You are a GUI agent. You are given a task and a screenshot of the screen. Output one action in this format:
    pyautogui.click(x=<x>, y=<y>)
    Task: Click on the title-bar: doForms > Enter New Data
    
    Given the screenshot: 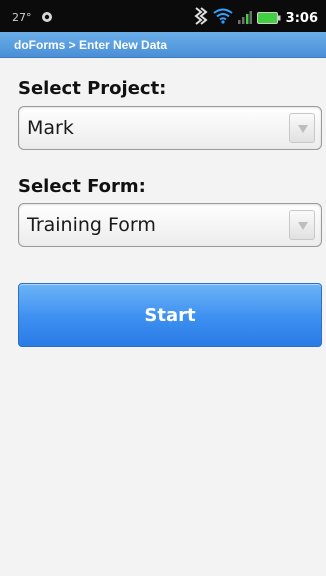 What is the action you would take?
    pyautogui.click(x=163, y=45)
    